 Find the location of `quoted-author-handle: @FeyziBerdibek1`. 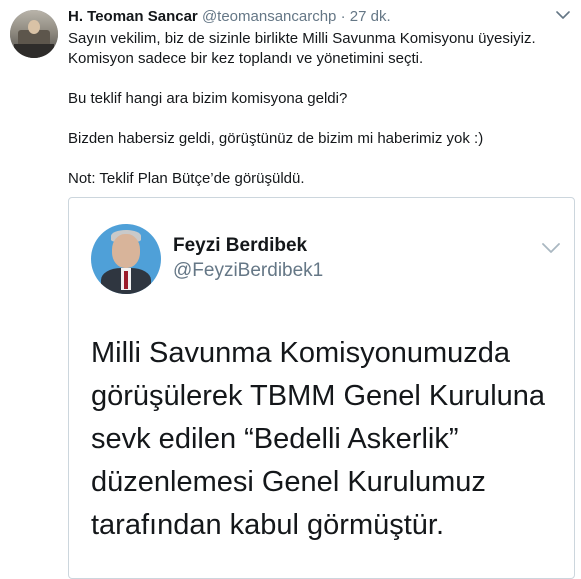

quoted-author-handle: @FeyziBerdibek1 is located at coordinates (248, 271).